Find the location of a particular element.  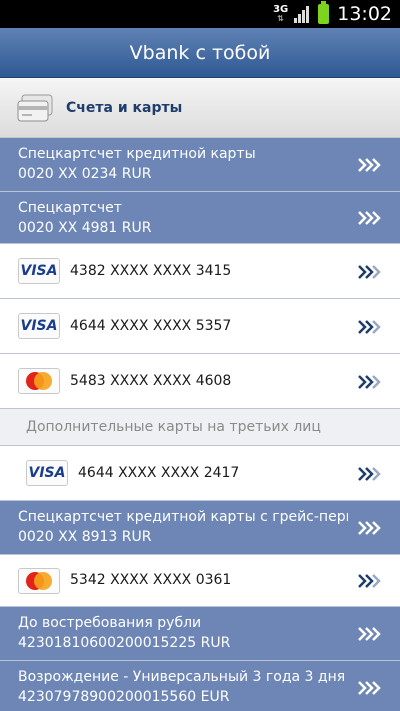

signal-icon is located at coordinates (302, 14).